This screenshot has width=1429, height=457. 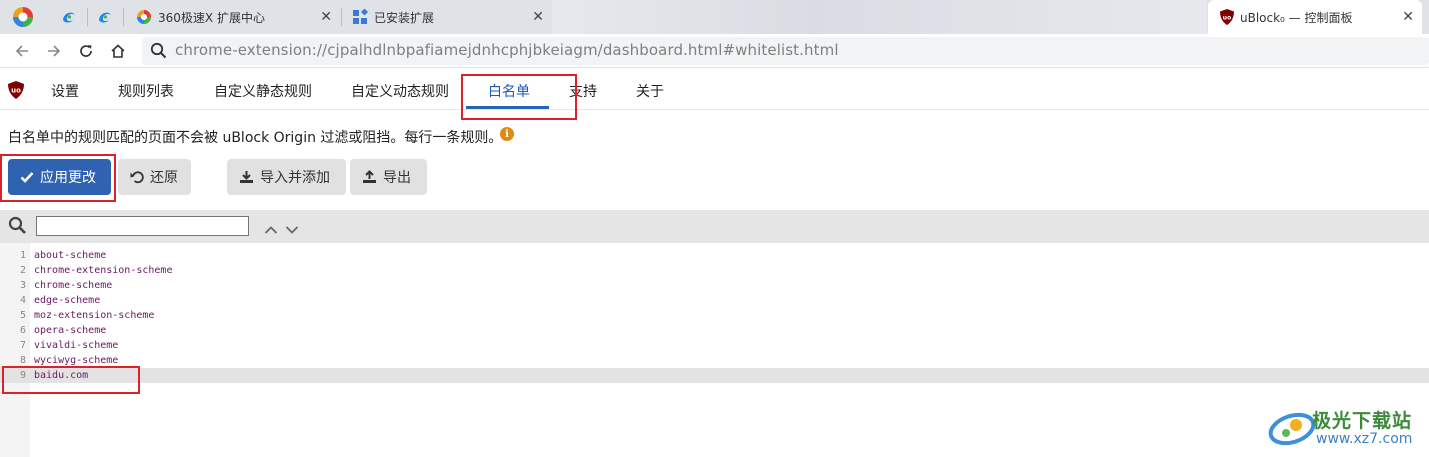 I want to click on back-arrow-icon, so click(x=22, y=51).